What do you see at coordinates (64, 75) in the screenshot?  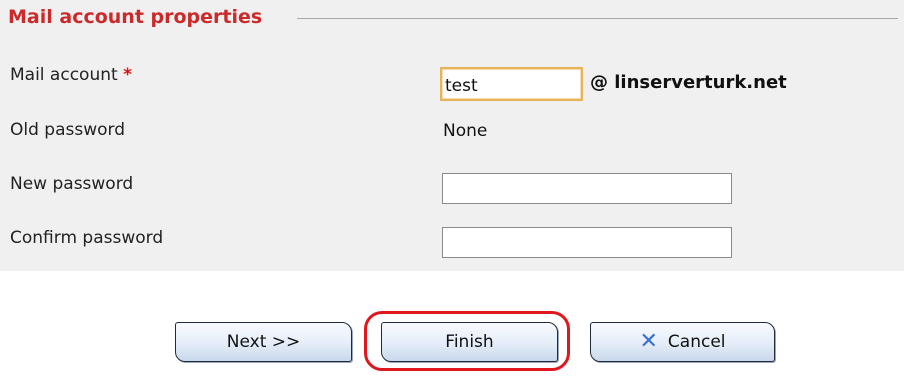 I see `mail-account-label-text: Mail account` at bounding box center [64, 75].